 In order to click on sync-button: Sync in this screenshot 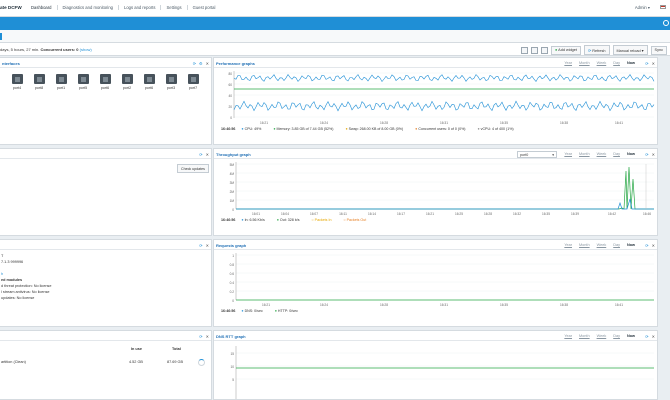, I will do `click(658, 50)`.